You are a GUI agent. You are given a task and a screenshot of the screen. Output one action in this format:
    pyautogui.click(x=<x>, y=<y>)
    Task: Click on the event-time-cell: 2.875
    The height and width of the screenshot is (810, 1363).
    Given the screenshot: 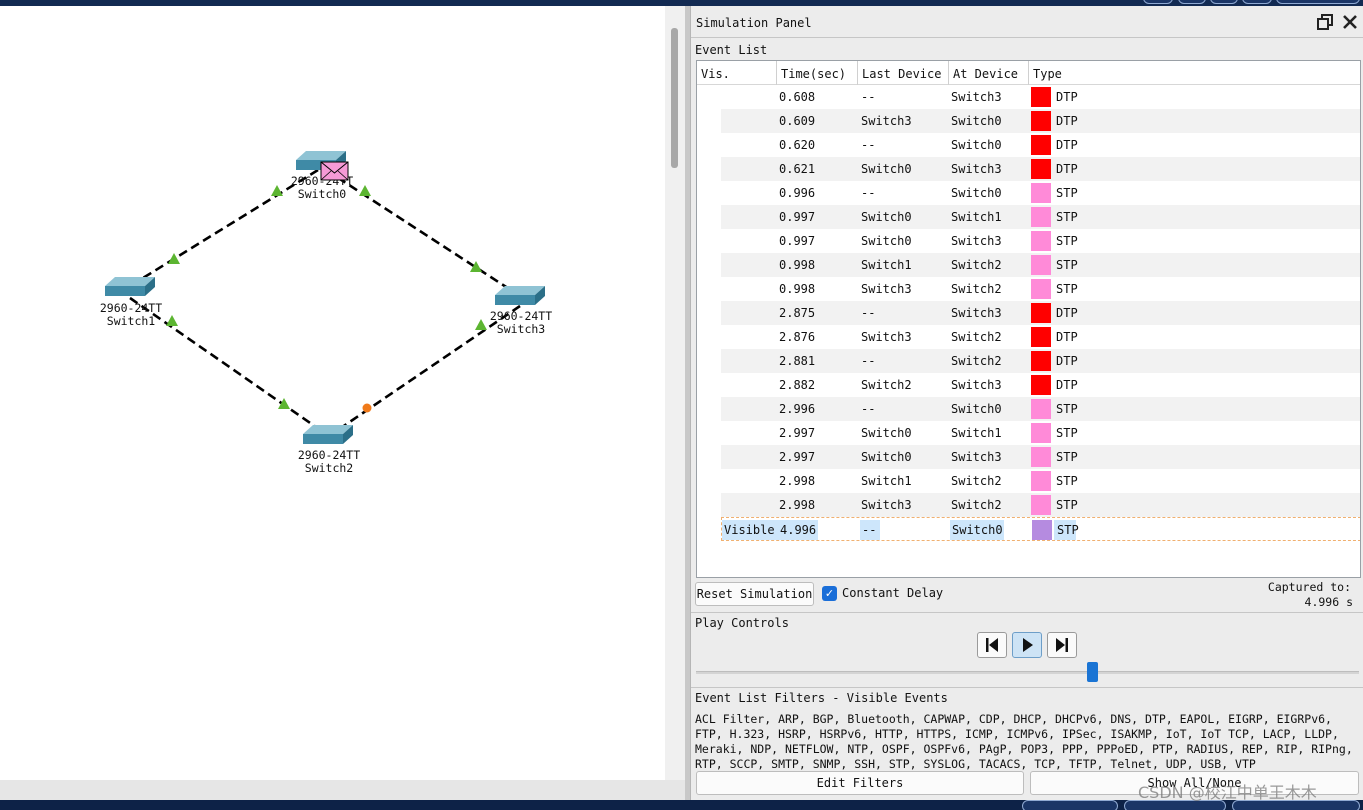 What is the action you would take?
    pyautogui.click(x=797, y=313)
    